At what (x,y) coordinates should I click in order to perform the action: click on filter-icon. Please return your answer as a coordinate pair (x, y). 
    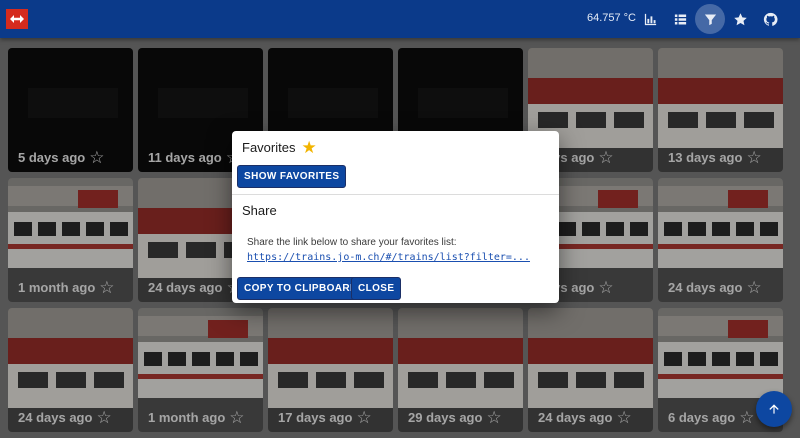
    Looking at the image, I should click on (710, 19).